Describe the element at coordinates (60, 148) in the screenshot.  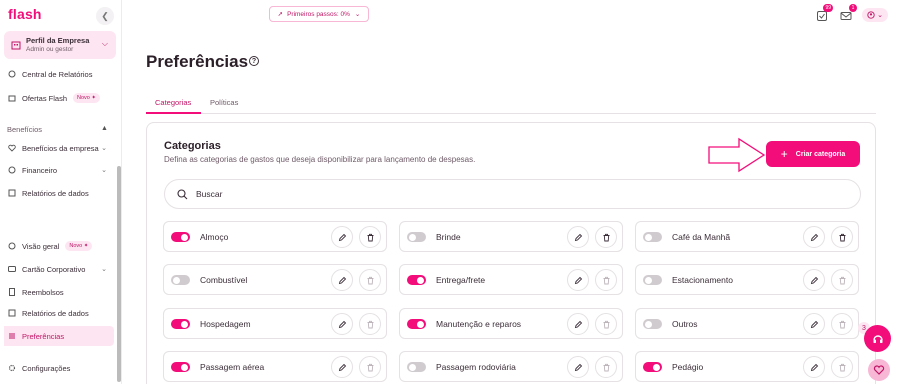
I see `sidebar-item-label: Benefícios da empresa` at that location.